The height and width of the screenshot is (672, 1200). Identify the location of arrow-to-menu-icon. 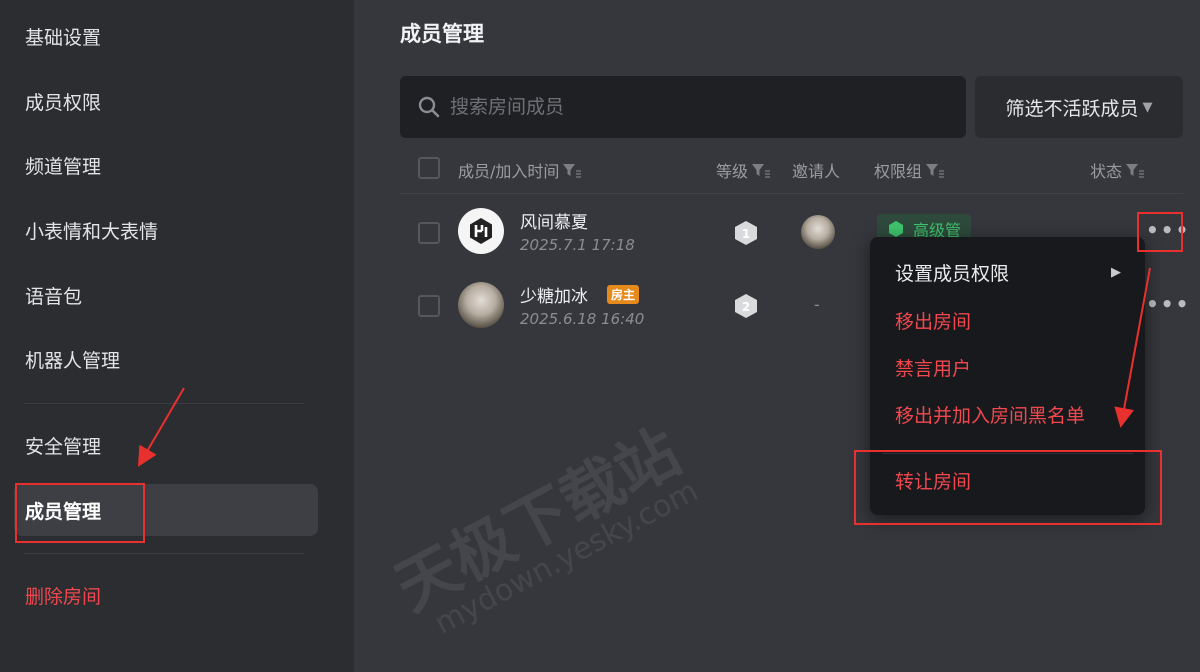
(1132, 347).